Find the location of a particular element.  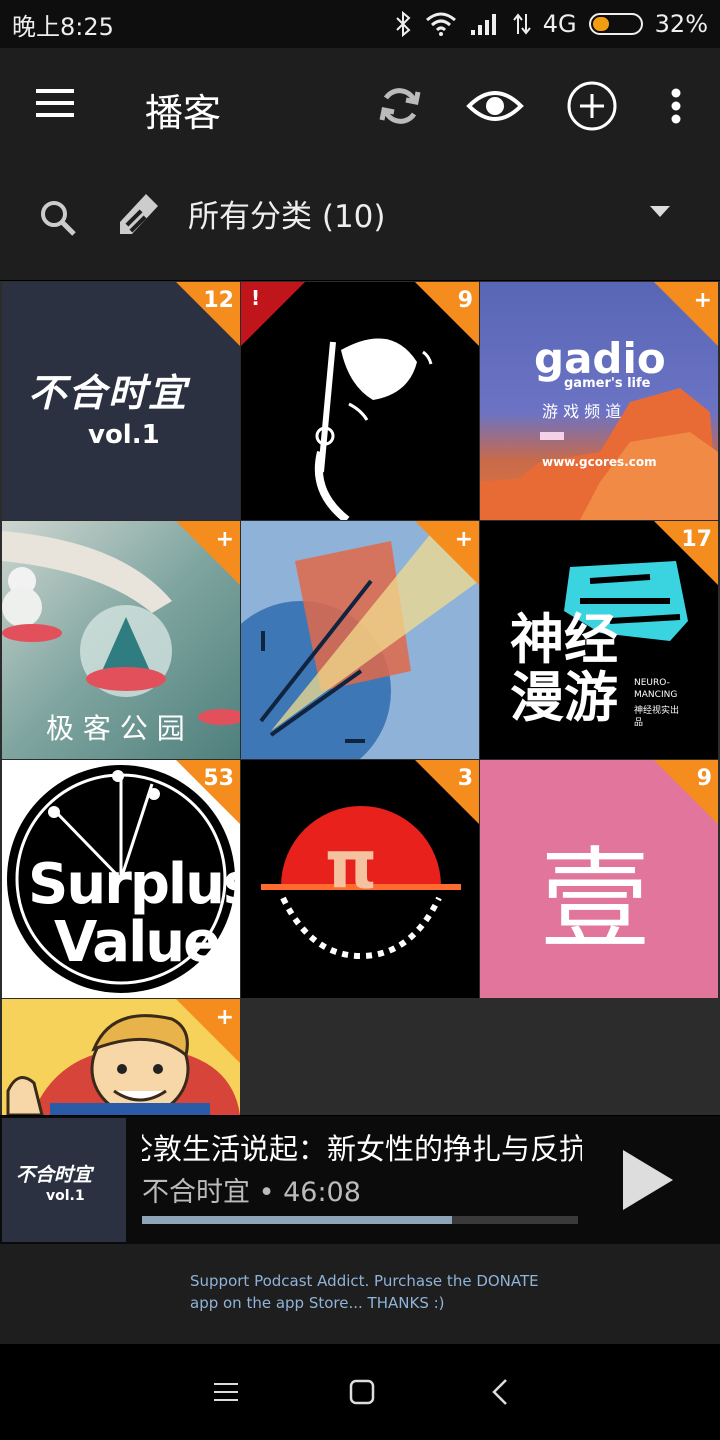

data-arrows-icon is located at coordinates (522, 24).